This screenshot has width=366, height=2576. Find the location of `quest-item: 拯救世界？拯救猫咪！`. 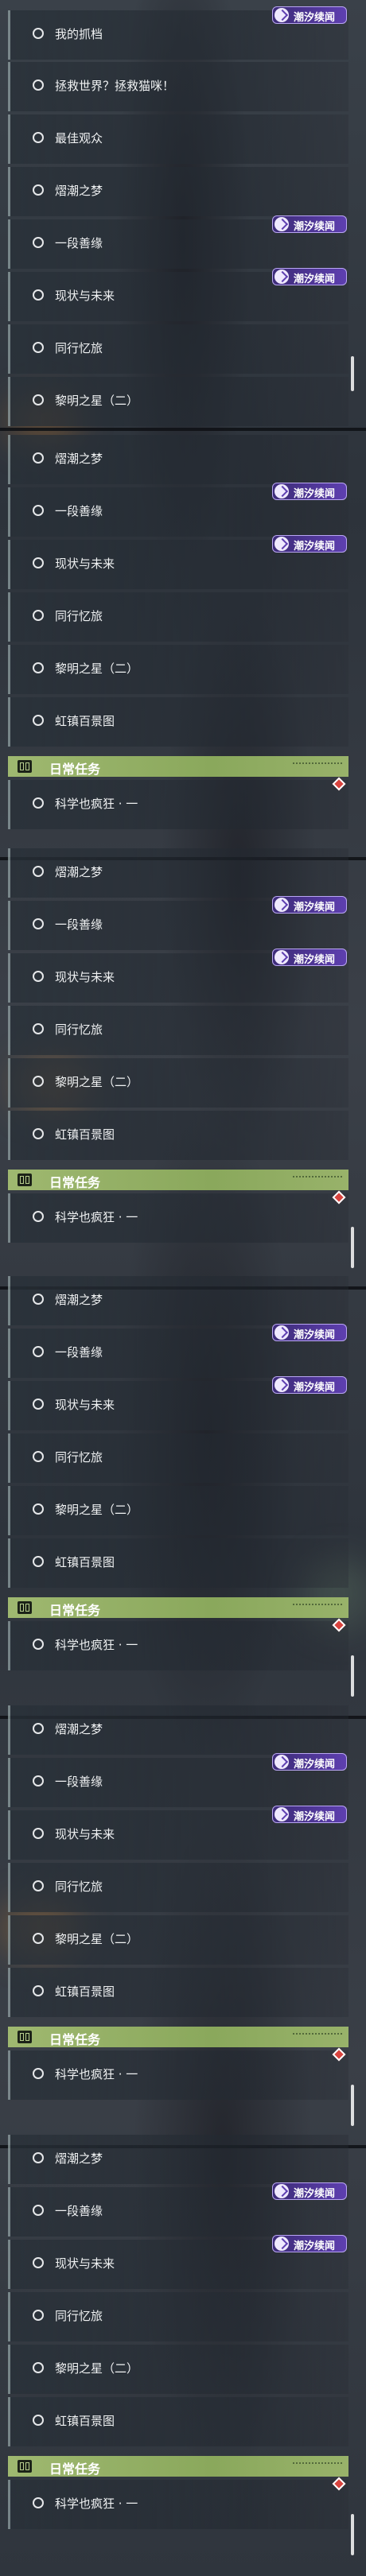

quest-item: 拯救世界？拯救猫咪！ is located at coordinates (178, 86).